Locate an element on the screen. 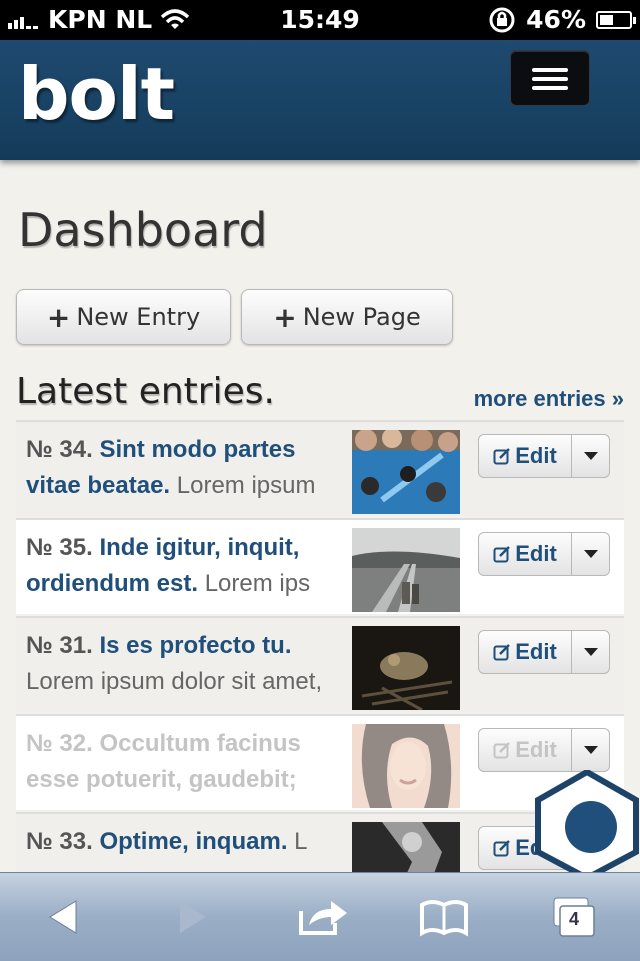  entry-number: № 32. is located at coordinates (59, 743).